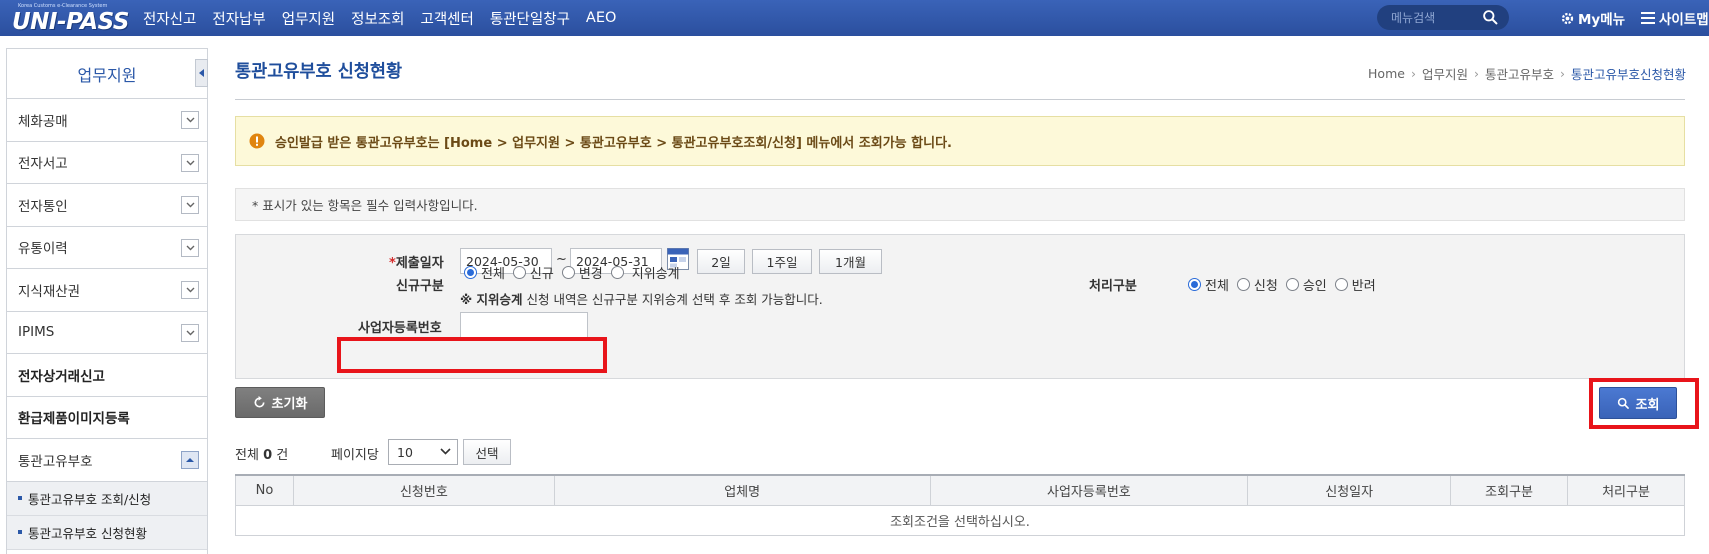 This screenshot has width=1709, height=554. What do you see at coordinates (423, 490) in the screenshot?
I see `column-header-application-number: 신청번호` at bounding box center [423, 490].